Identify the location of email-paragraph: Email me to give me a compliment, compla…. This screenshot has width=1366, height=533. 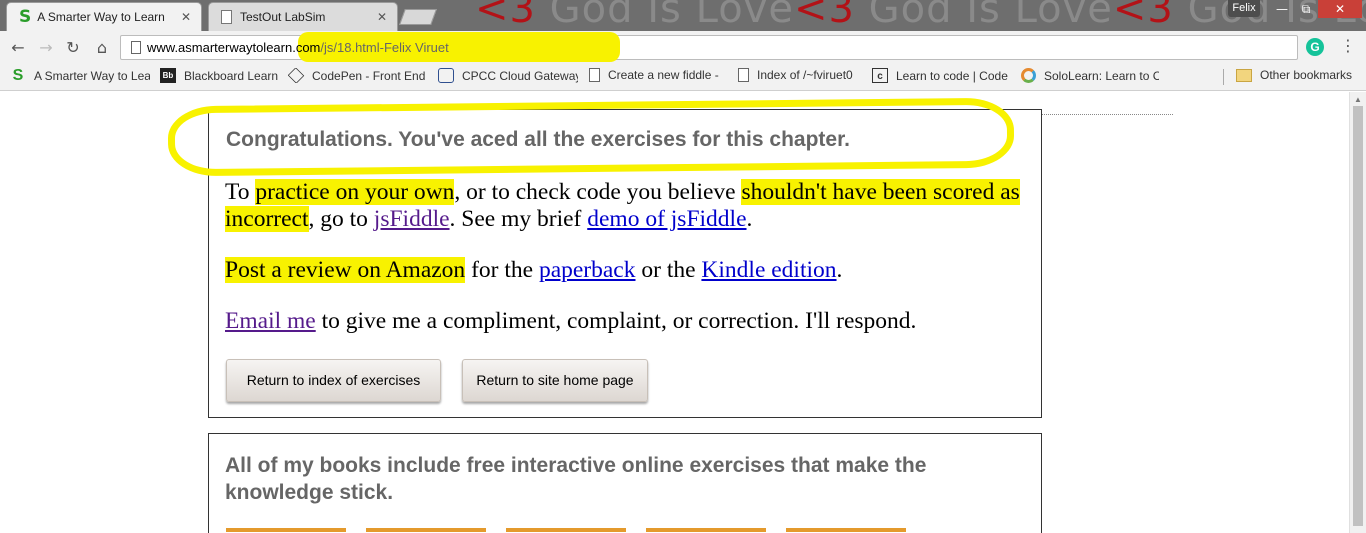
(625, 321).